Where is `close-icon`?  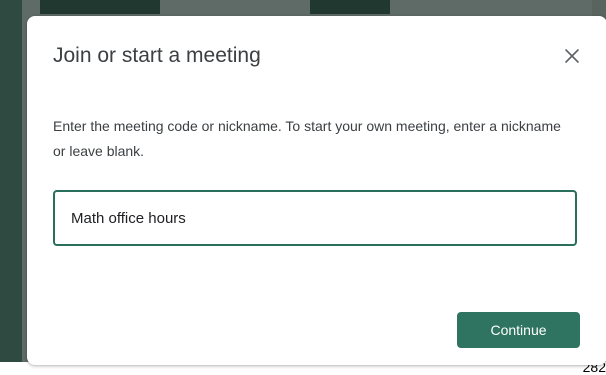
close-icon is located at coordinates (572, 56).